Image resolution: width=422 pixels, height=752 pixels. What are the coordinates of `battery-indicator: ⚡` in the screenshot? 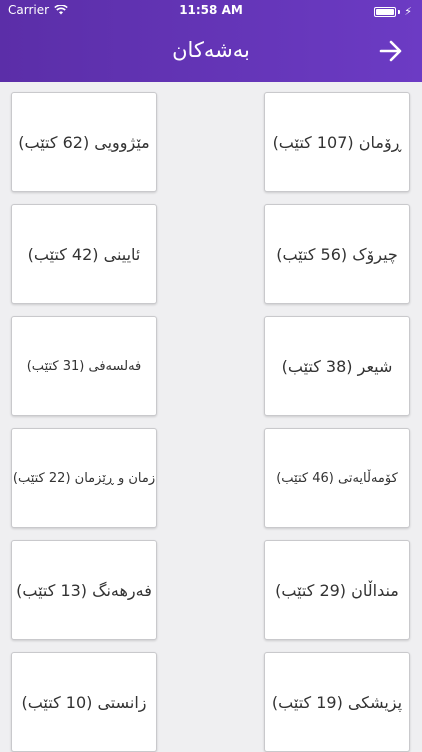 It's located at (393, 11).